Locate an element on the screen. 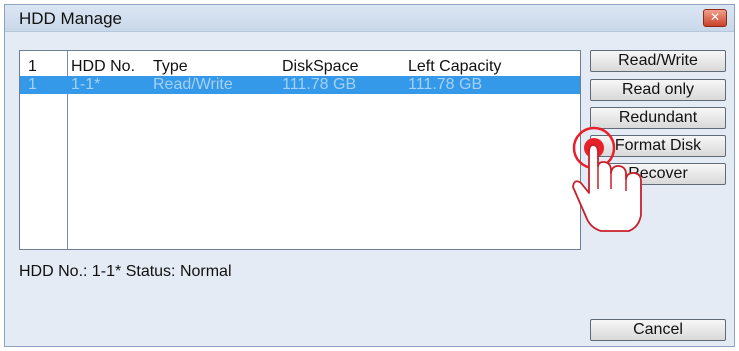 This screenshot has height=351, width=739. close-icon: ✕ is located at coordinates (715, 17).